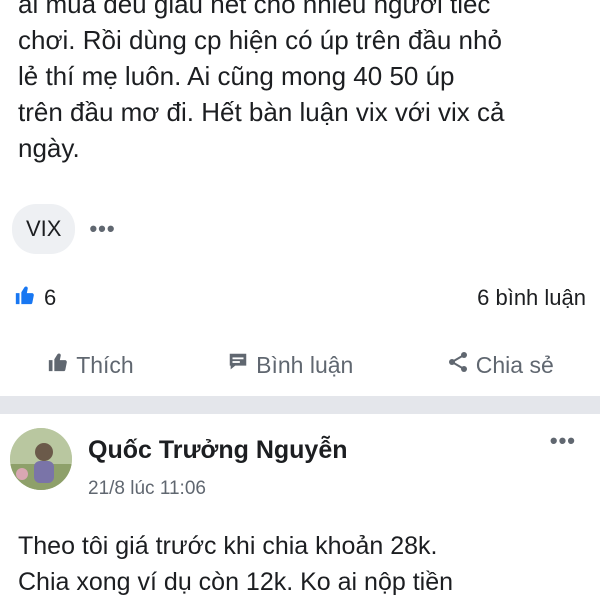  What do you see at coordinates (300, 405) in the screenshot?
I see `section-divider` at bounding box center [300, 405].